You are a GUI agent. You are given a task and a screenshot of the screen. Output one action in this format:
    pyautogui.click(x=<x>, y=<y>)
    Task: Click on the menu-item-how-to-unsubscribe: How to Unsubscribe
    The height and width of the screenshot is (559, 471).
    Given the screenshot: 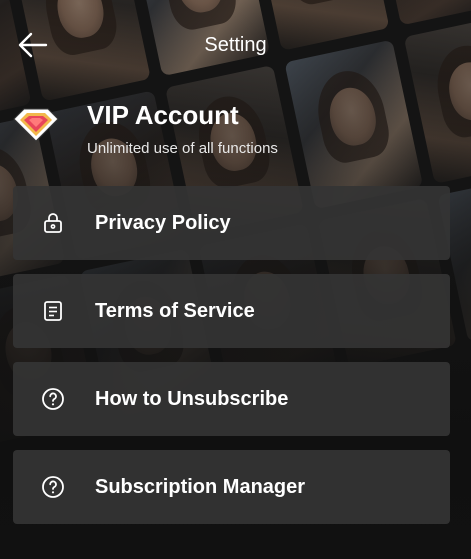 What is the action you would take?
    pyautogui.click(x=231, y=399)
    